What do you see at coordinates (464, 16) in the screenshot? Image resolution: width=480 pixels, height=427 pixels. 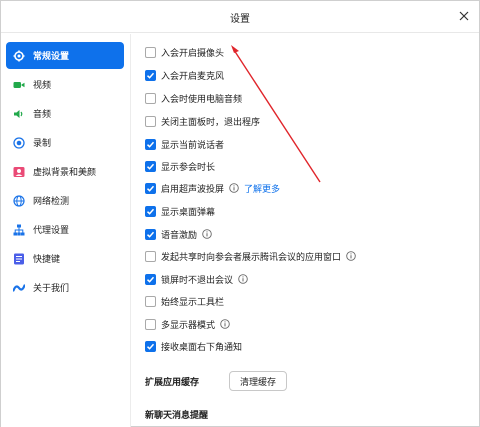 I see `close-icon` at bounding box center [464, 16].